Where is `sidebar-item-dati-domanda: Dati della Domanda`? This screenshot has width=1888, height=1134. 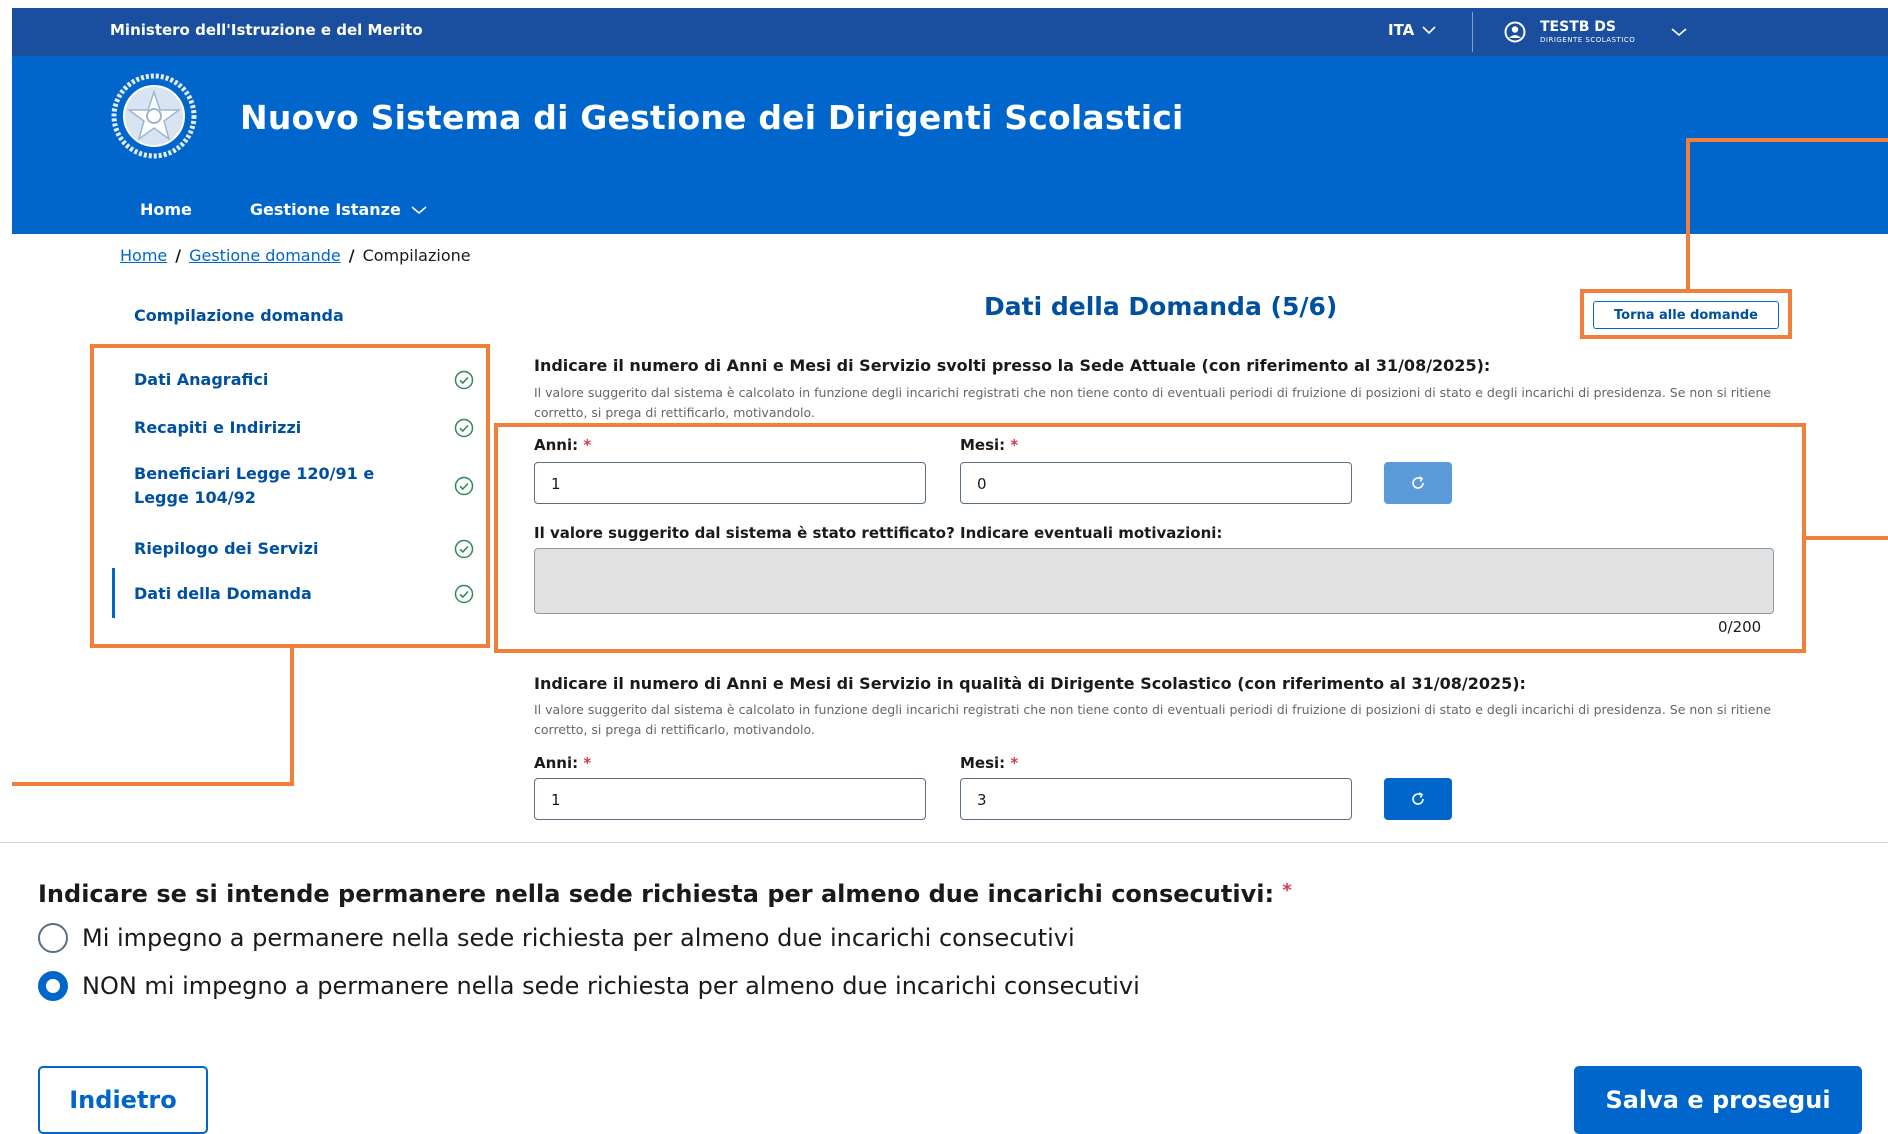
sidebar-item-dati-domanda: Dati della Domanda is located at coordinates (304, 594).